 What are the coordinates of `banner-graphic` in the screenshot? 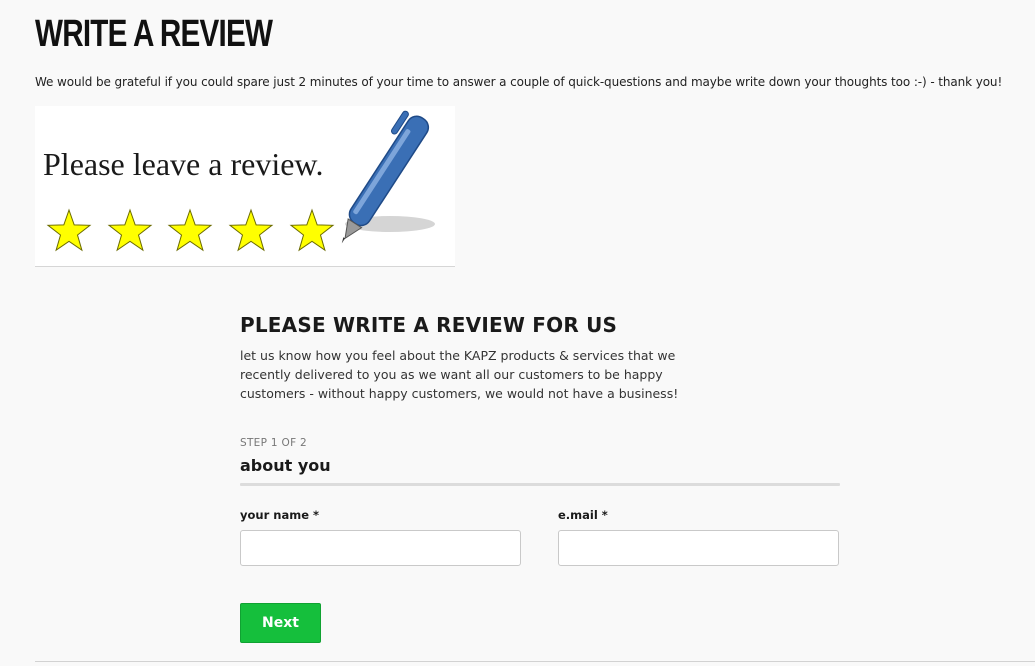 It's located at (240, 181).